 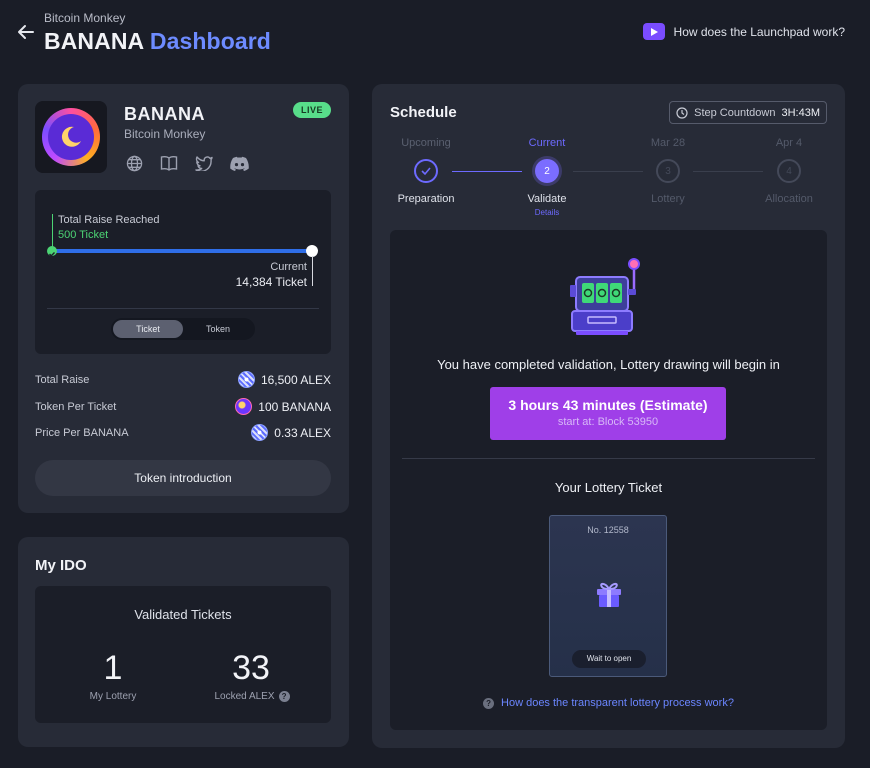 I want to click on raise-target-label: Total Raise Reached, so click(x=109, y=220).